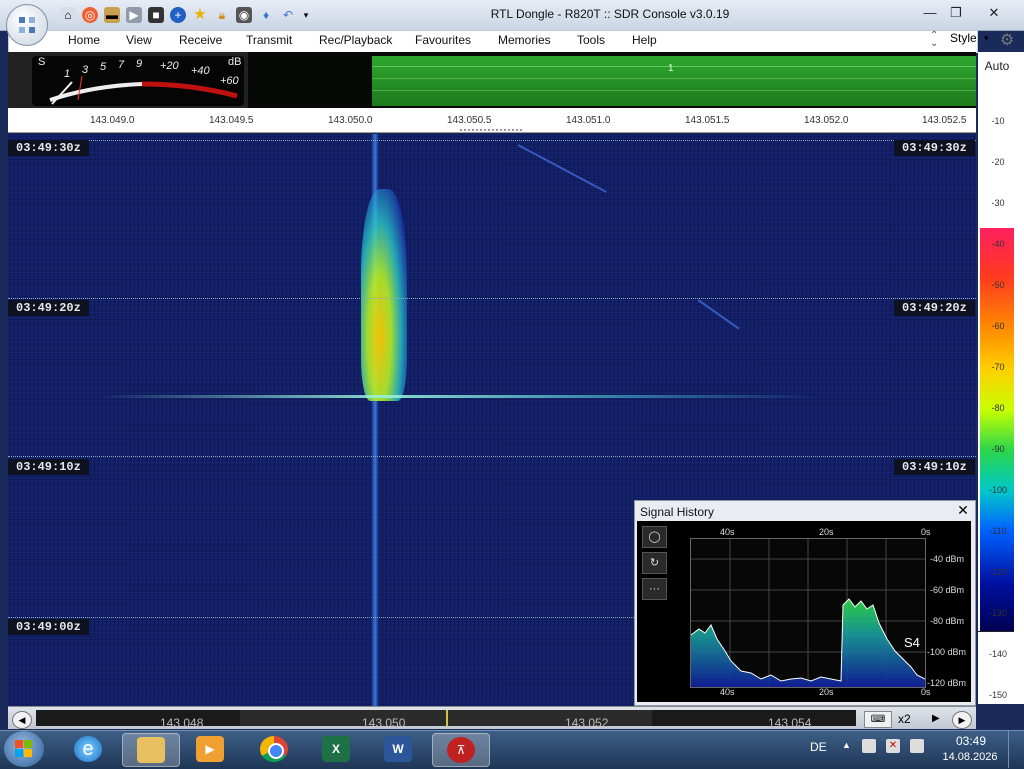 Image resolution: width=1024 pixels, height=769 pixels. What do you see at coordinates (674, 81) in the screenshot?
I see `passband-filter` at bounding box center [674, 81].